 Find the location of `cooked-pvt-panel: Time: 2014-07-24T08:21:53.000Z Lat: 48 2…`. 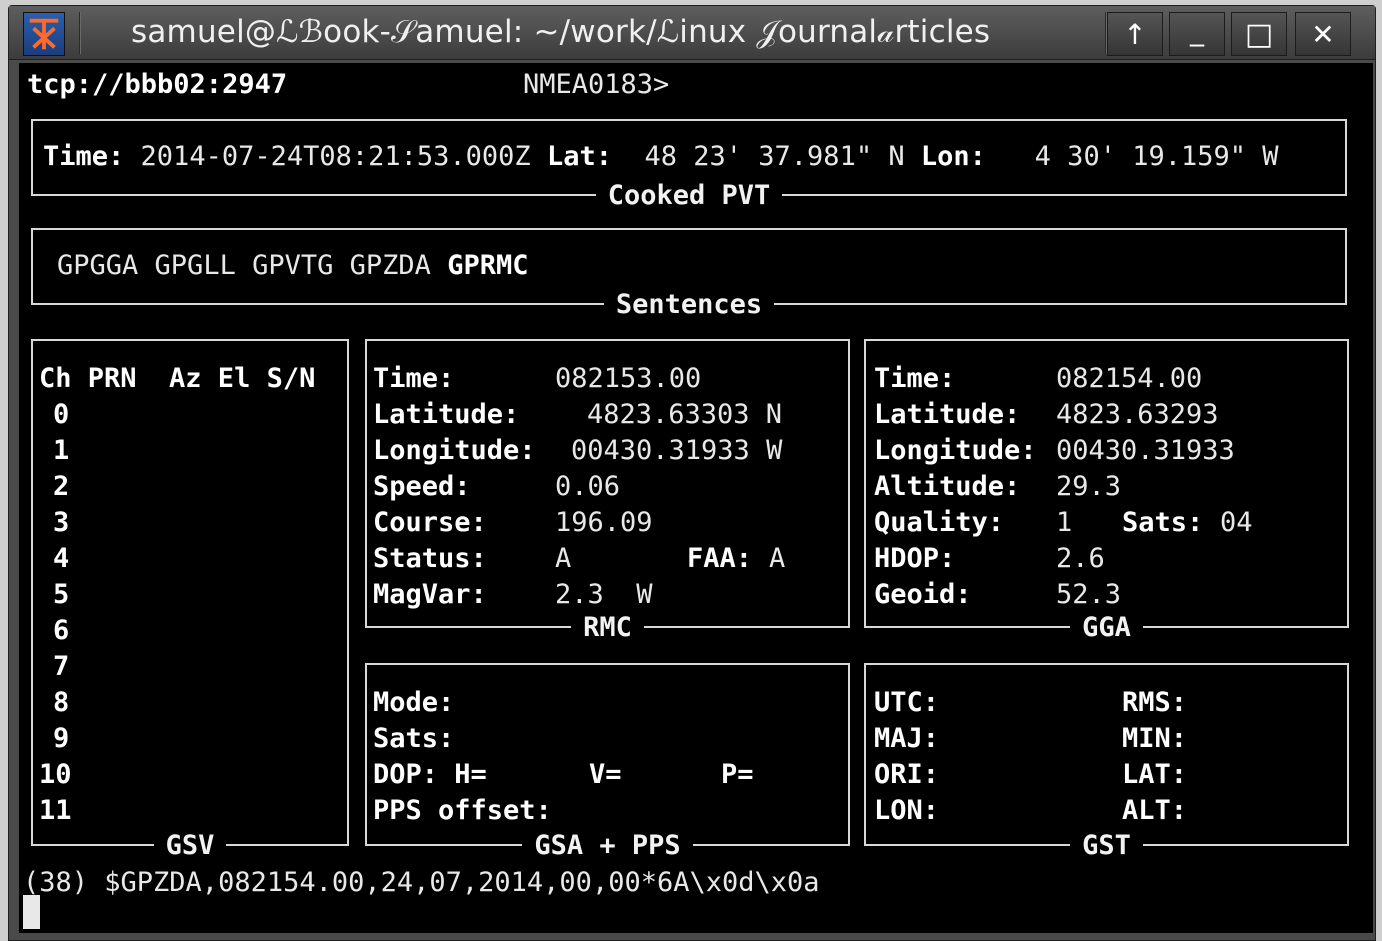

cooked-pvt-panel: Time: 2014-07-24T08:21:53.000Z Lat: 48 2… is located at coordinates (689, 165).